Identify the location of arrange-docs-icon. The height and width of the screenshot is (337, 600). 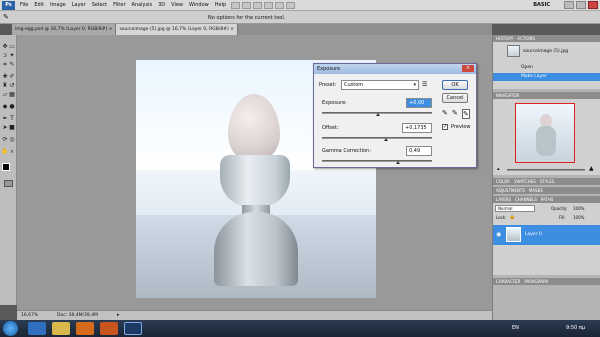
(280, 5).